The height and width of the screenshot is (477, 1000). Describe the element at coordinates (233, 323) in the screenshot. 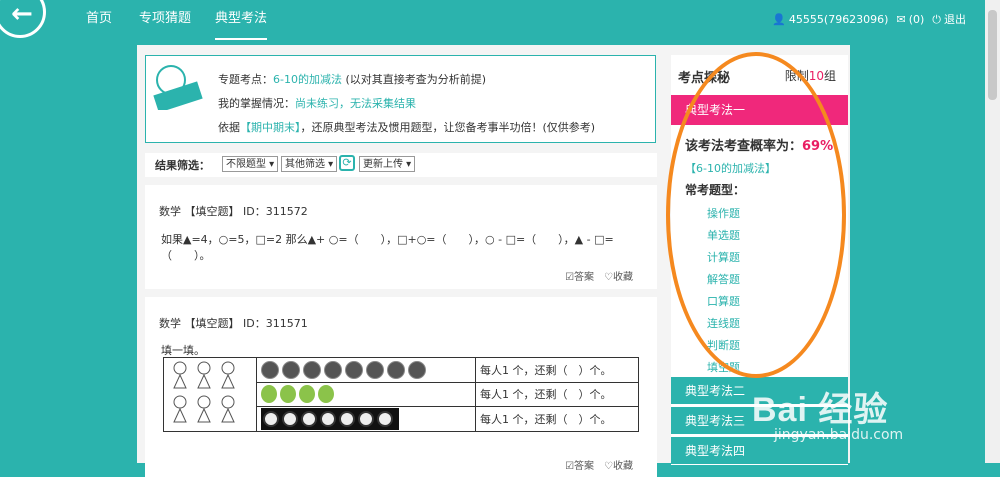

I see `question-header: 数学 【填空题】 ID：311571` at that location.